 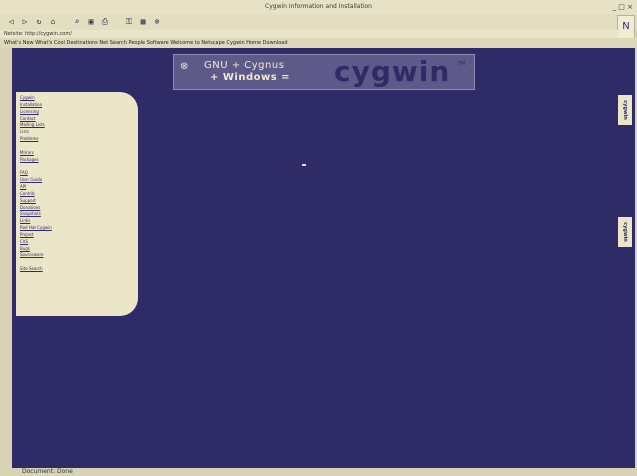 I want to click on sidebar-item: FAQ, so click(x=77, y=173).